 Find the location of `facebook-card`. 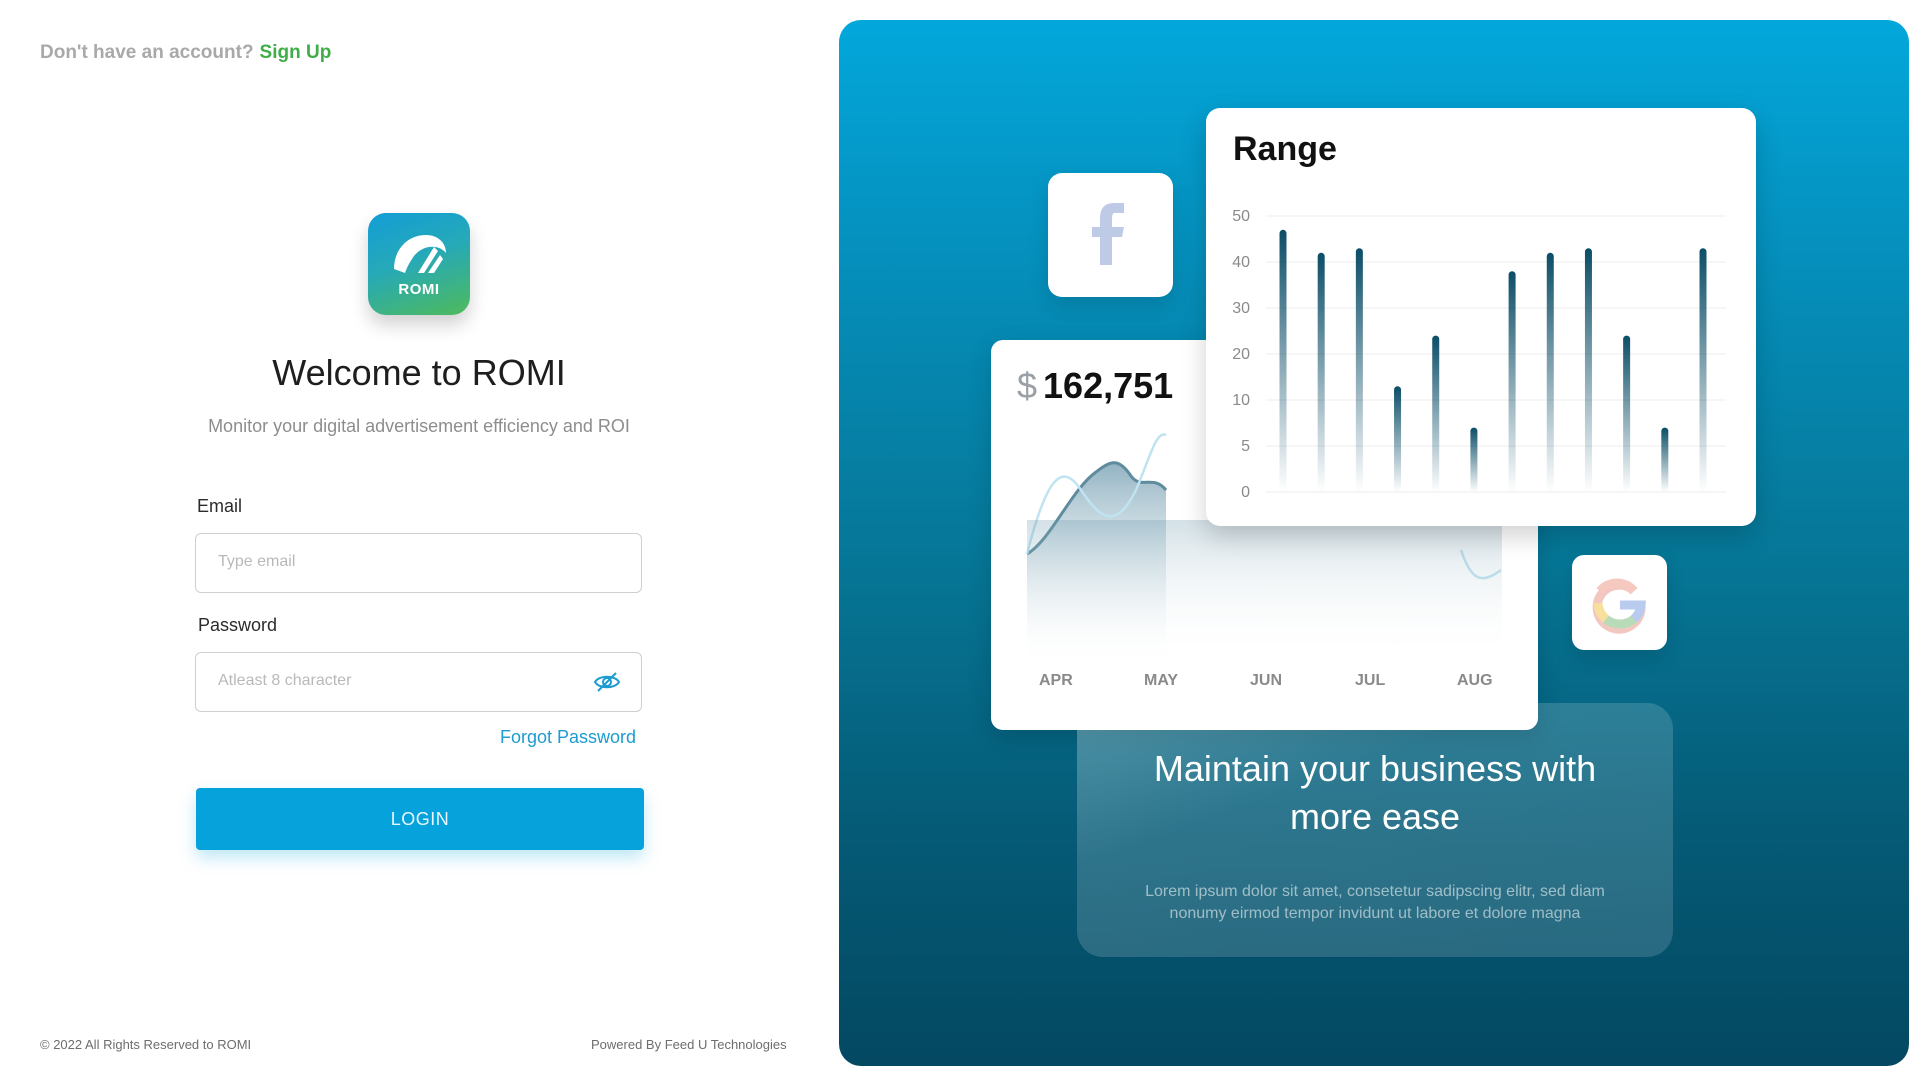

facebook-card is located at coordinates (1110, 235).